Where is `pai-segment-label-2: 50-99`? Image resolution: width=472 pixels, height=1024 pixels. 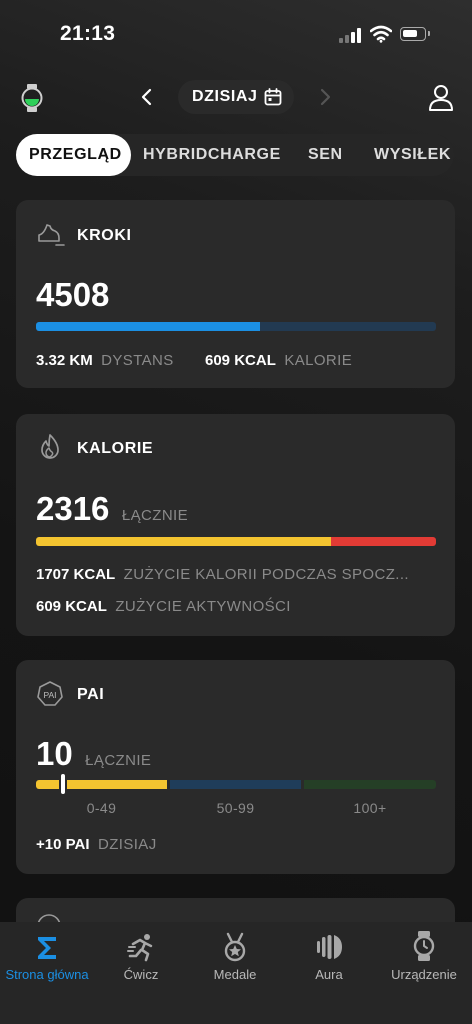
pai-segment-label-2: 50-99 is located at coordinates (235, 808).